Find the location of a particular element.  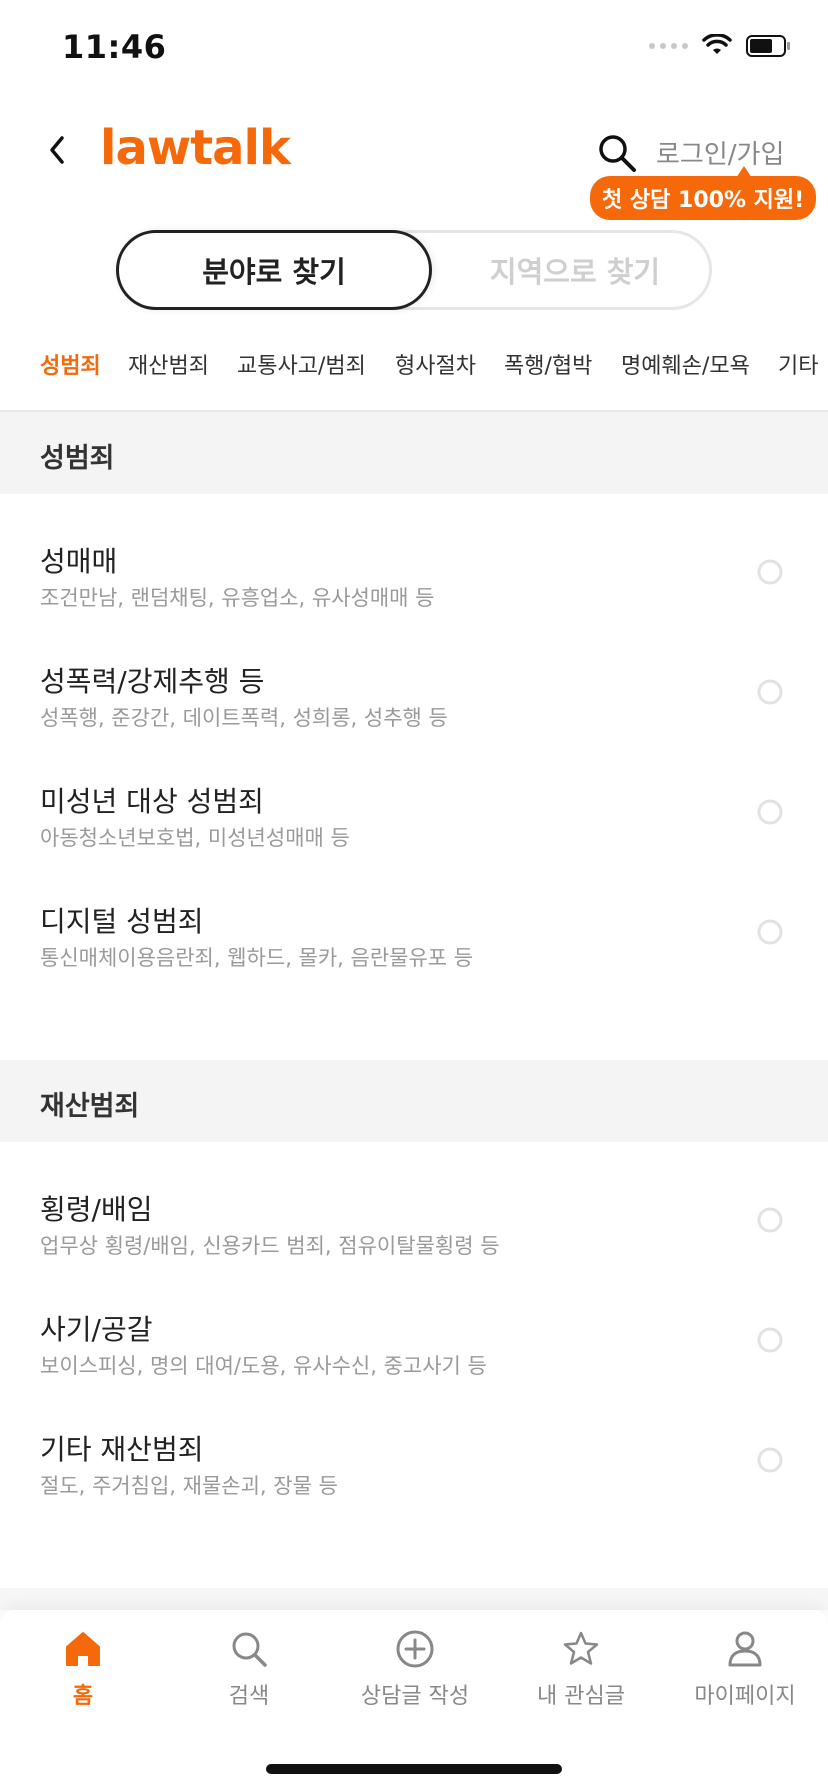

category-tab-assault: 폭행/협박 is located at coordinates (548, 364).